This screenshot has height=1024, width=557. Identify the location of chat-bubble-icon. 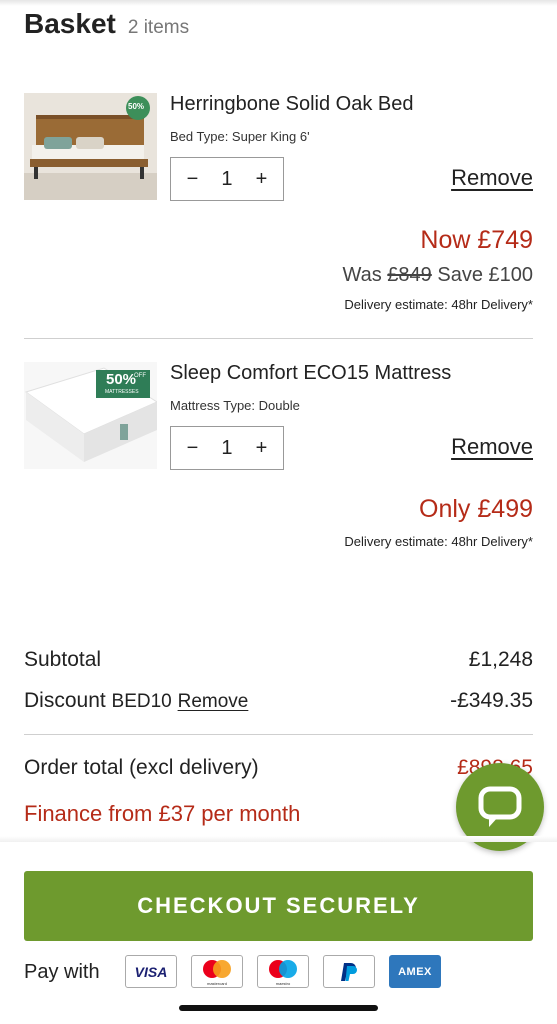
(500, 806).